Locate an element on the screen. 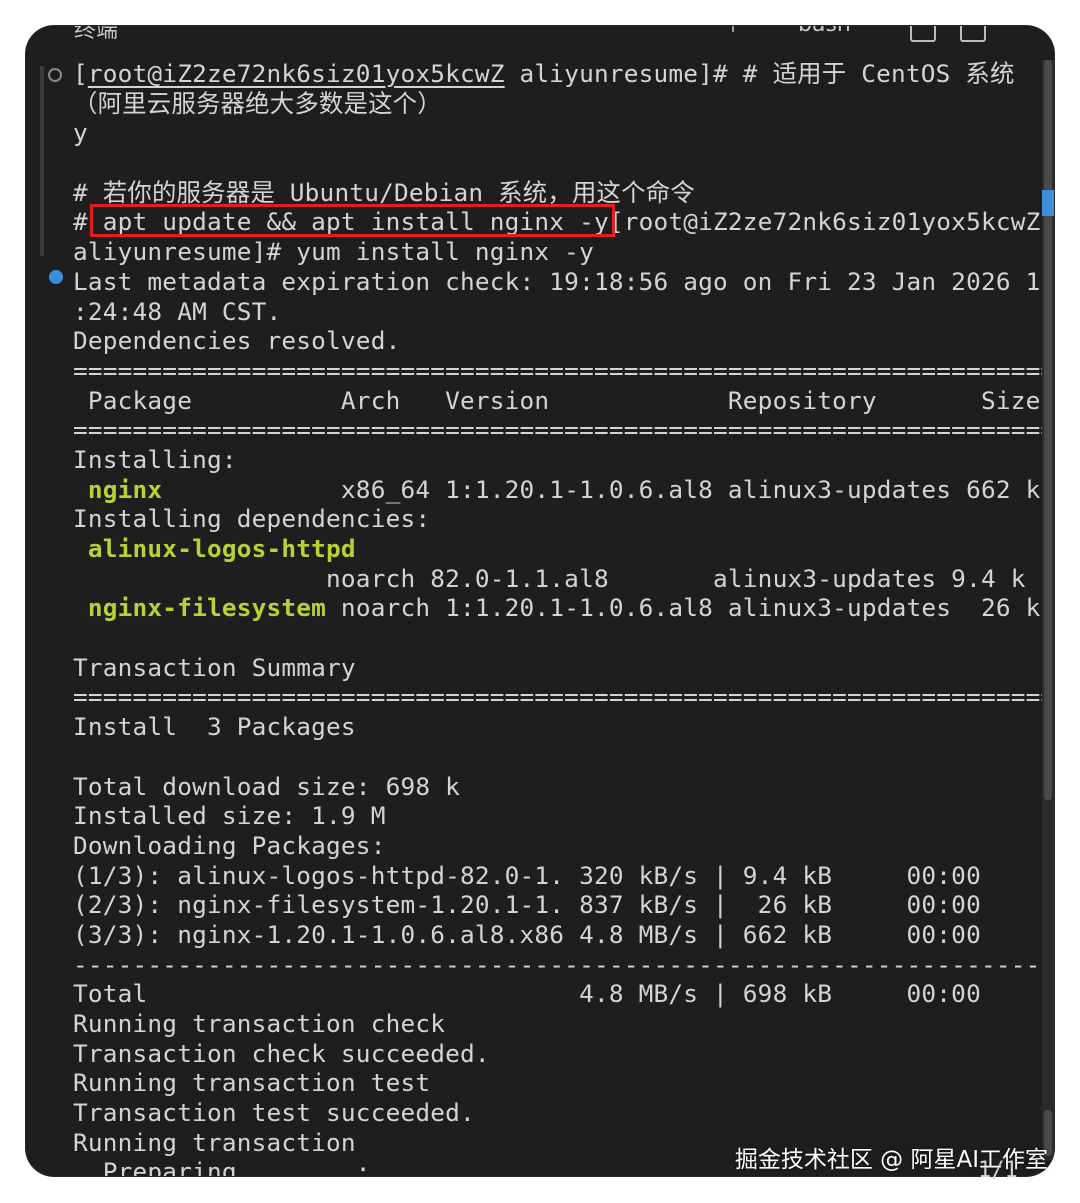 Image resolution: width=1080 pixels, height=1203 pixels. terminal-text: Transaction test succeeded. is located at coordinates (274, 1113).